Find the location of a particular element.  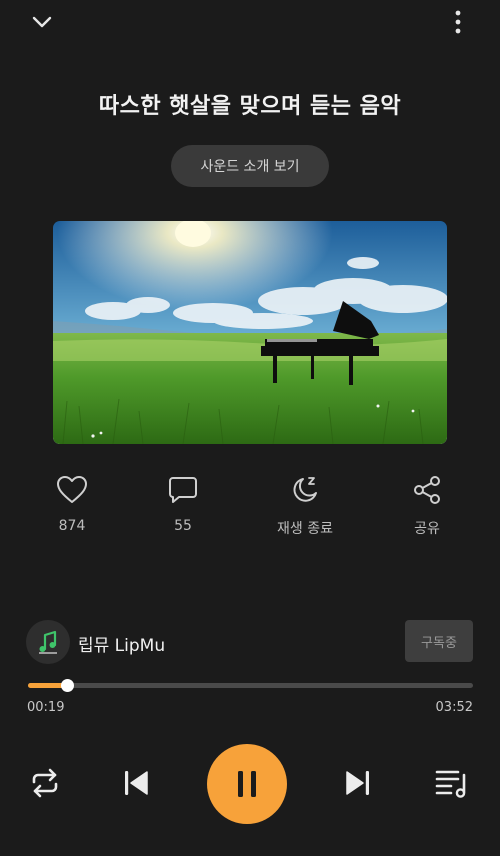

comment-icon is located at coordinates (183, 490).